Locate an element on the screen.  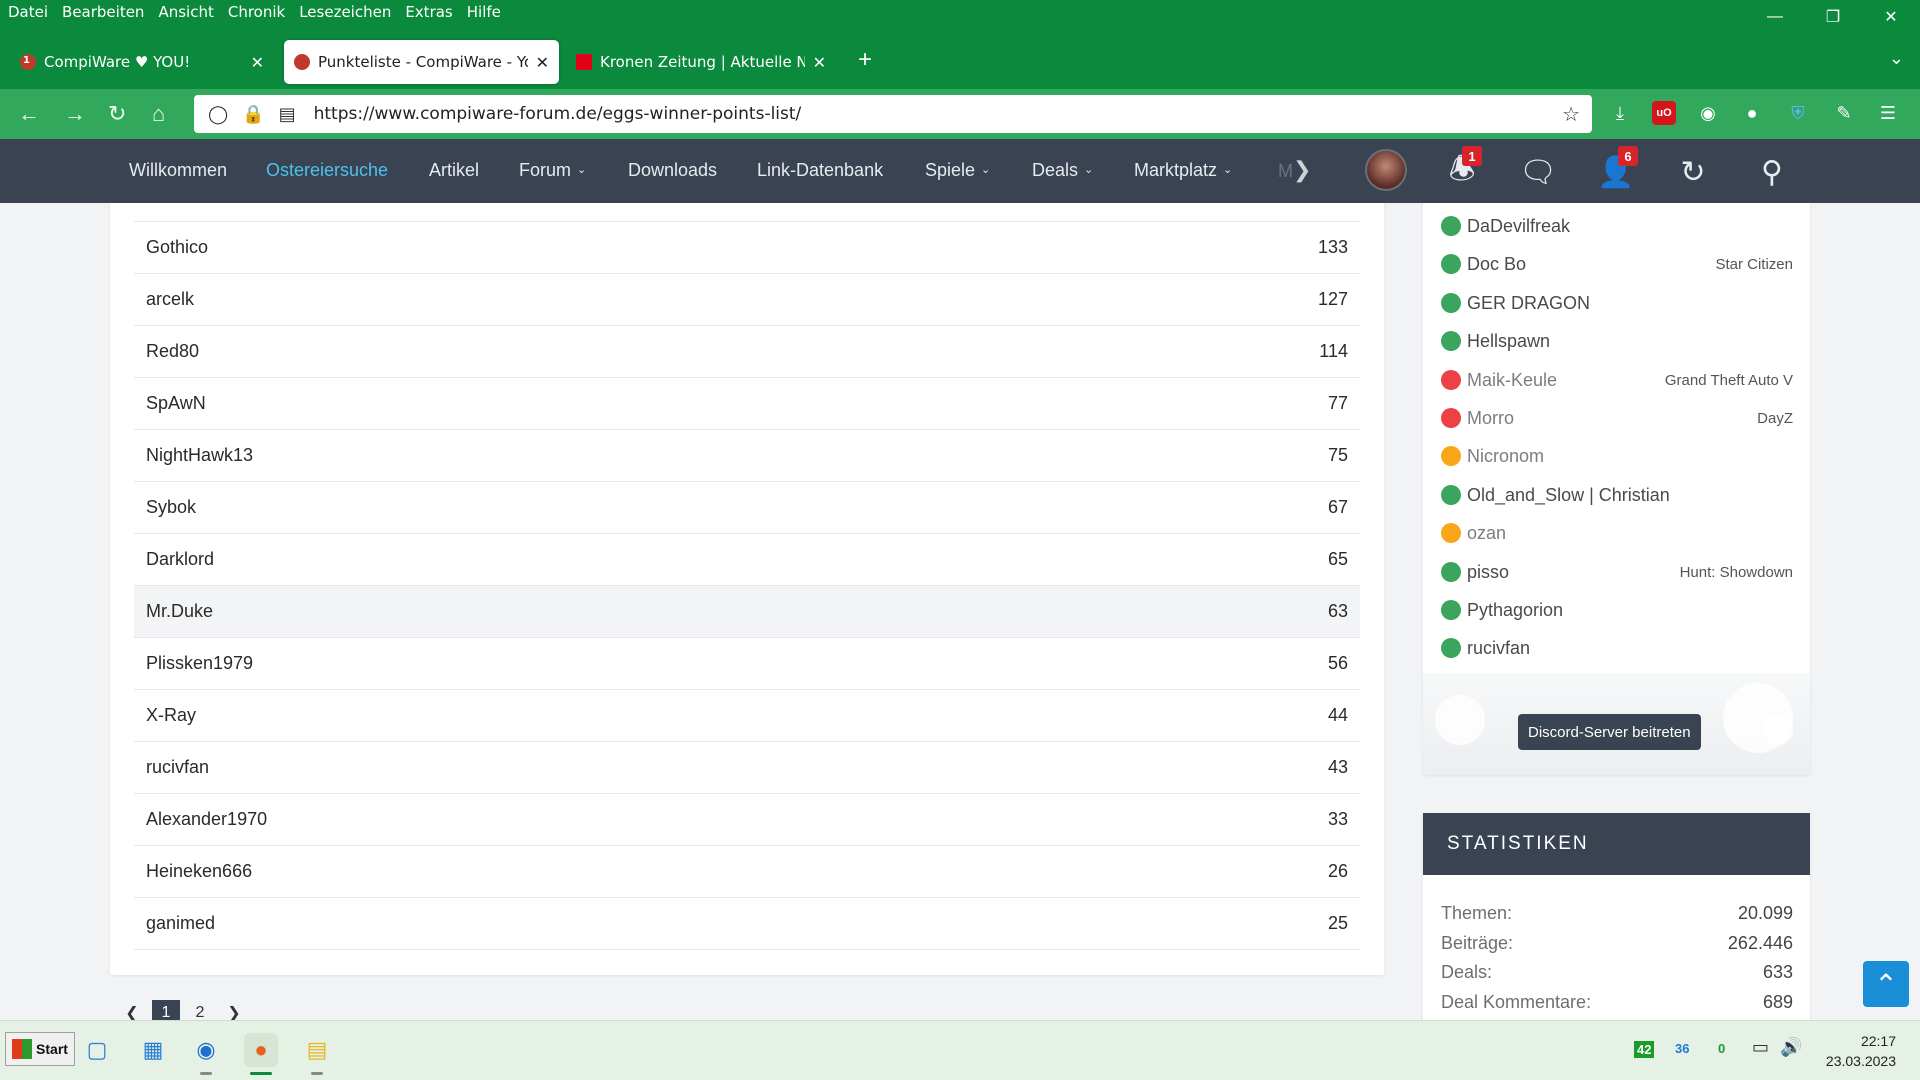
table-row: Red80 114 is located at coordinates (747, 352).